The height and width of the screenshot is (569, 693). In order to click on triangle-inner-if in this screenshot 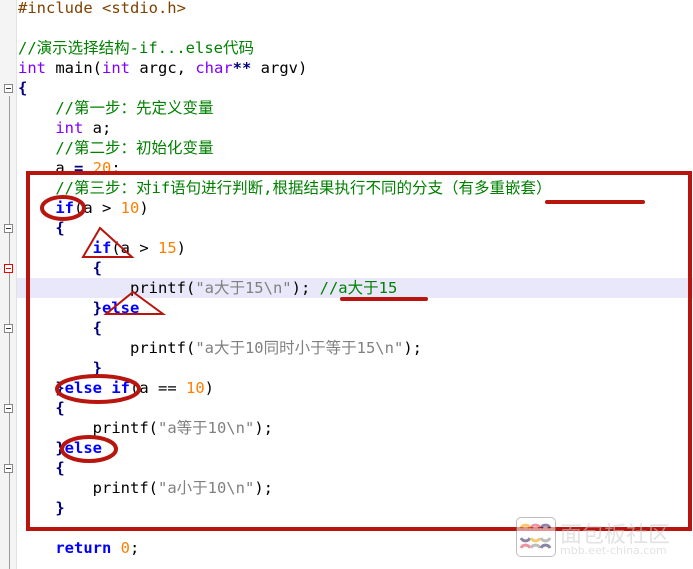, I will do `click(108, 242)`.